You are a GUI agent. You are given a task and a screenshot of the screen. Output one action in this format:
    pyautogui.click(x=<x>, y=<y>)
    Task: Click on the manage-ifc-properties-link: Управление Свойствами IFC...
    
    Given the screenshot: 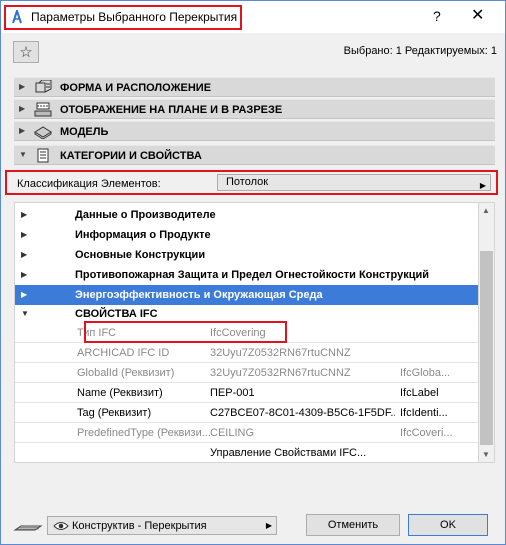 What is the action you would take?
    pyautogui.click(x=302, y=453)
    